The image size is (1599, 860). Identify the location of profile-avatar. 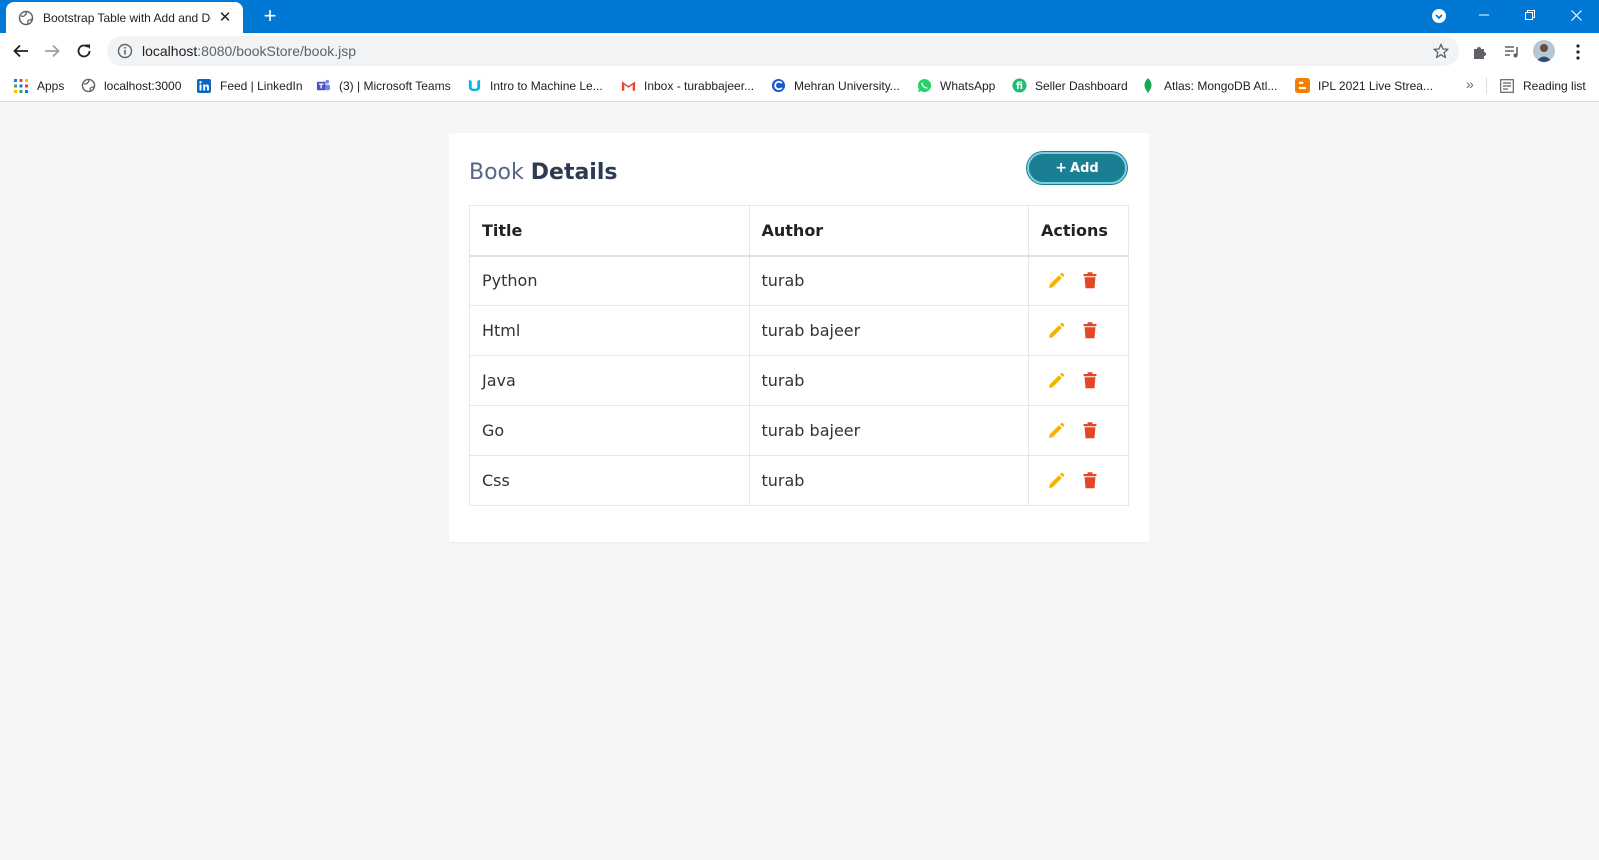
(1544, 51).